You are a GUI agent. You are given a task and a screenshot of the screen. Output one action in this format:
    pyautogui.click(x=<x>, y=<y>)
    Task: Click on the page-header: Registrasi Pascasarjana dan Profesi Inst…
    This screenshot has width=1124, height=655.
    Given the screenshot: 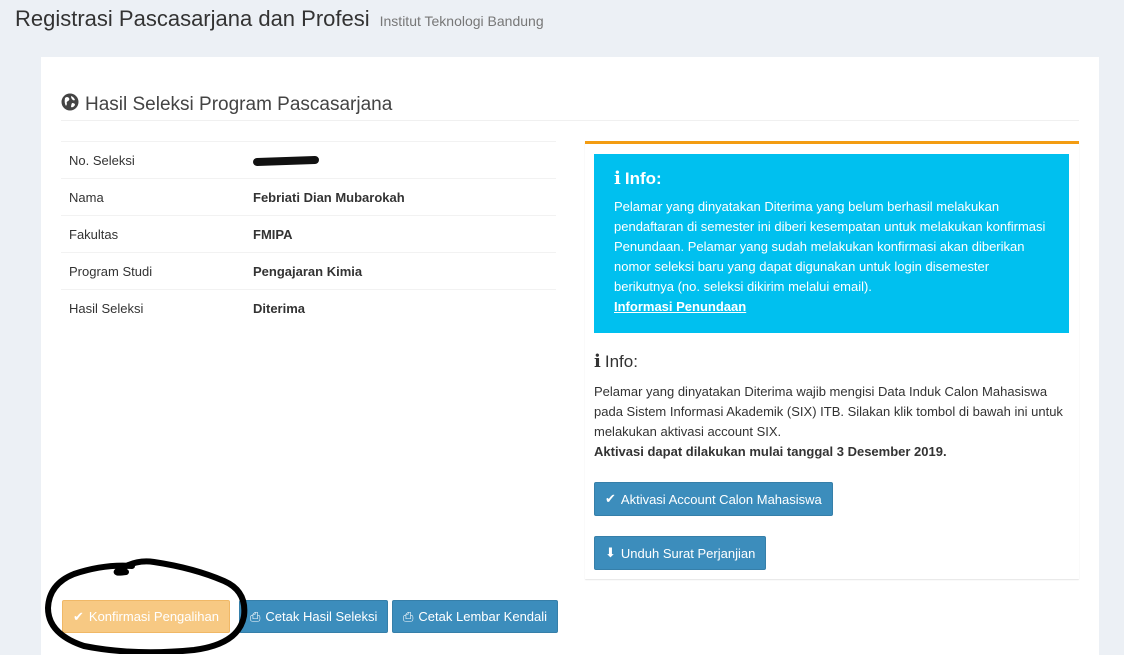 What is the action you would take?
    pyautogui.click(x=279, y=19)
    